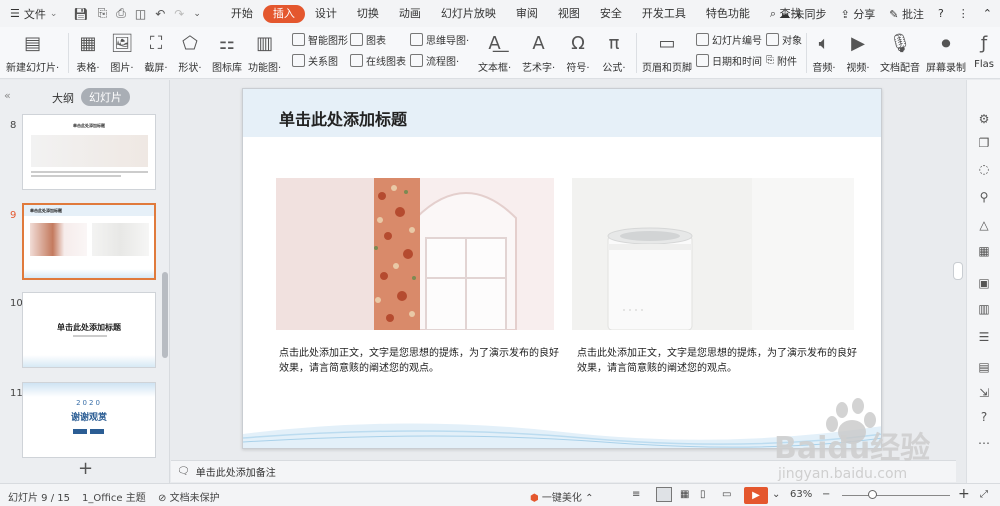 This screenshot has width=1000, height=506. Describe the element at coordinates (494, 53) in the screenshot. I see `textbox-button: A͟ 文本框·` at that location.